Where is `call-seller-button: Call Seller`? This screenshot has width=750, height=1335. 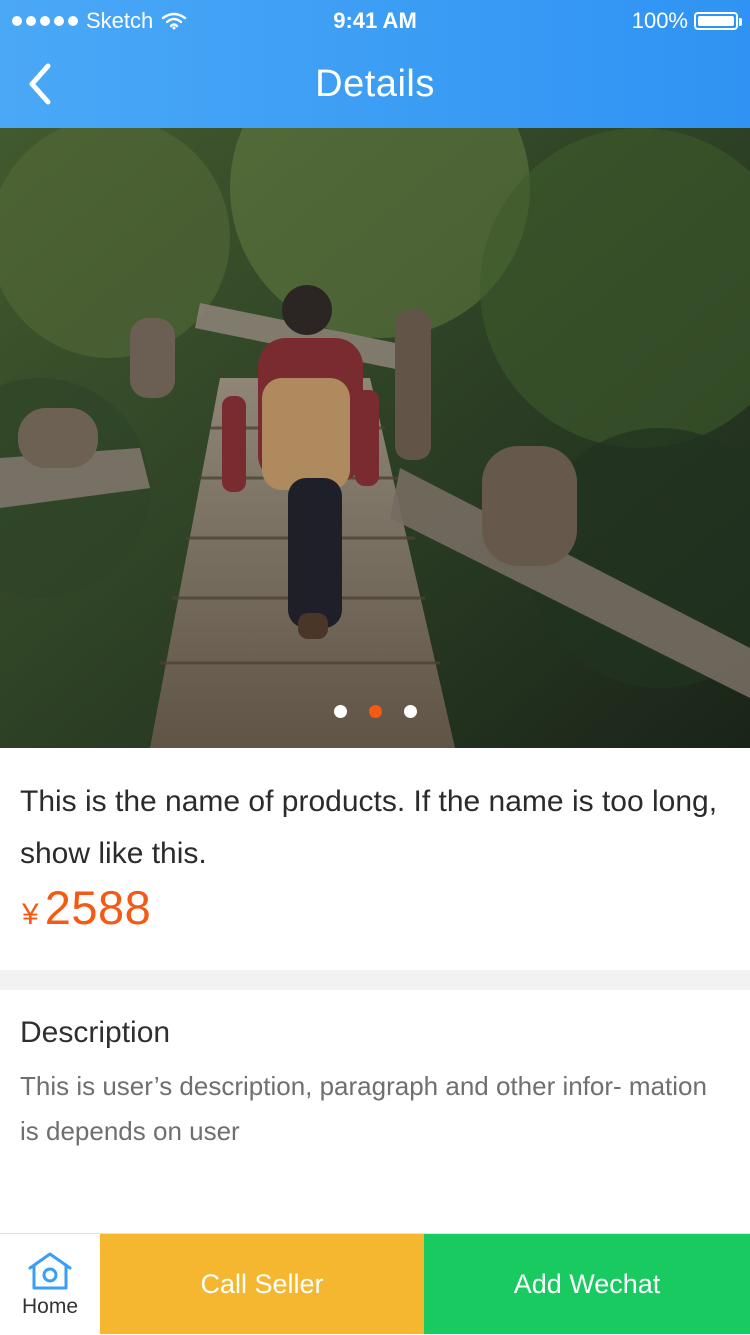
call-seller-button: Call Seller is located at coordinates (262, 1284).